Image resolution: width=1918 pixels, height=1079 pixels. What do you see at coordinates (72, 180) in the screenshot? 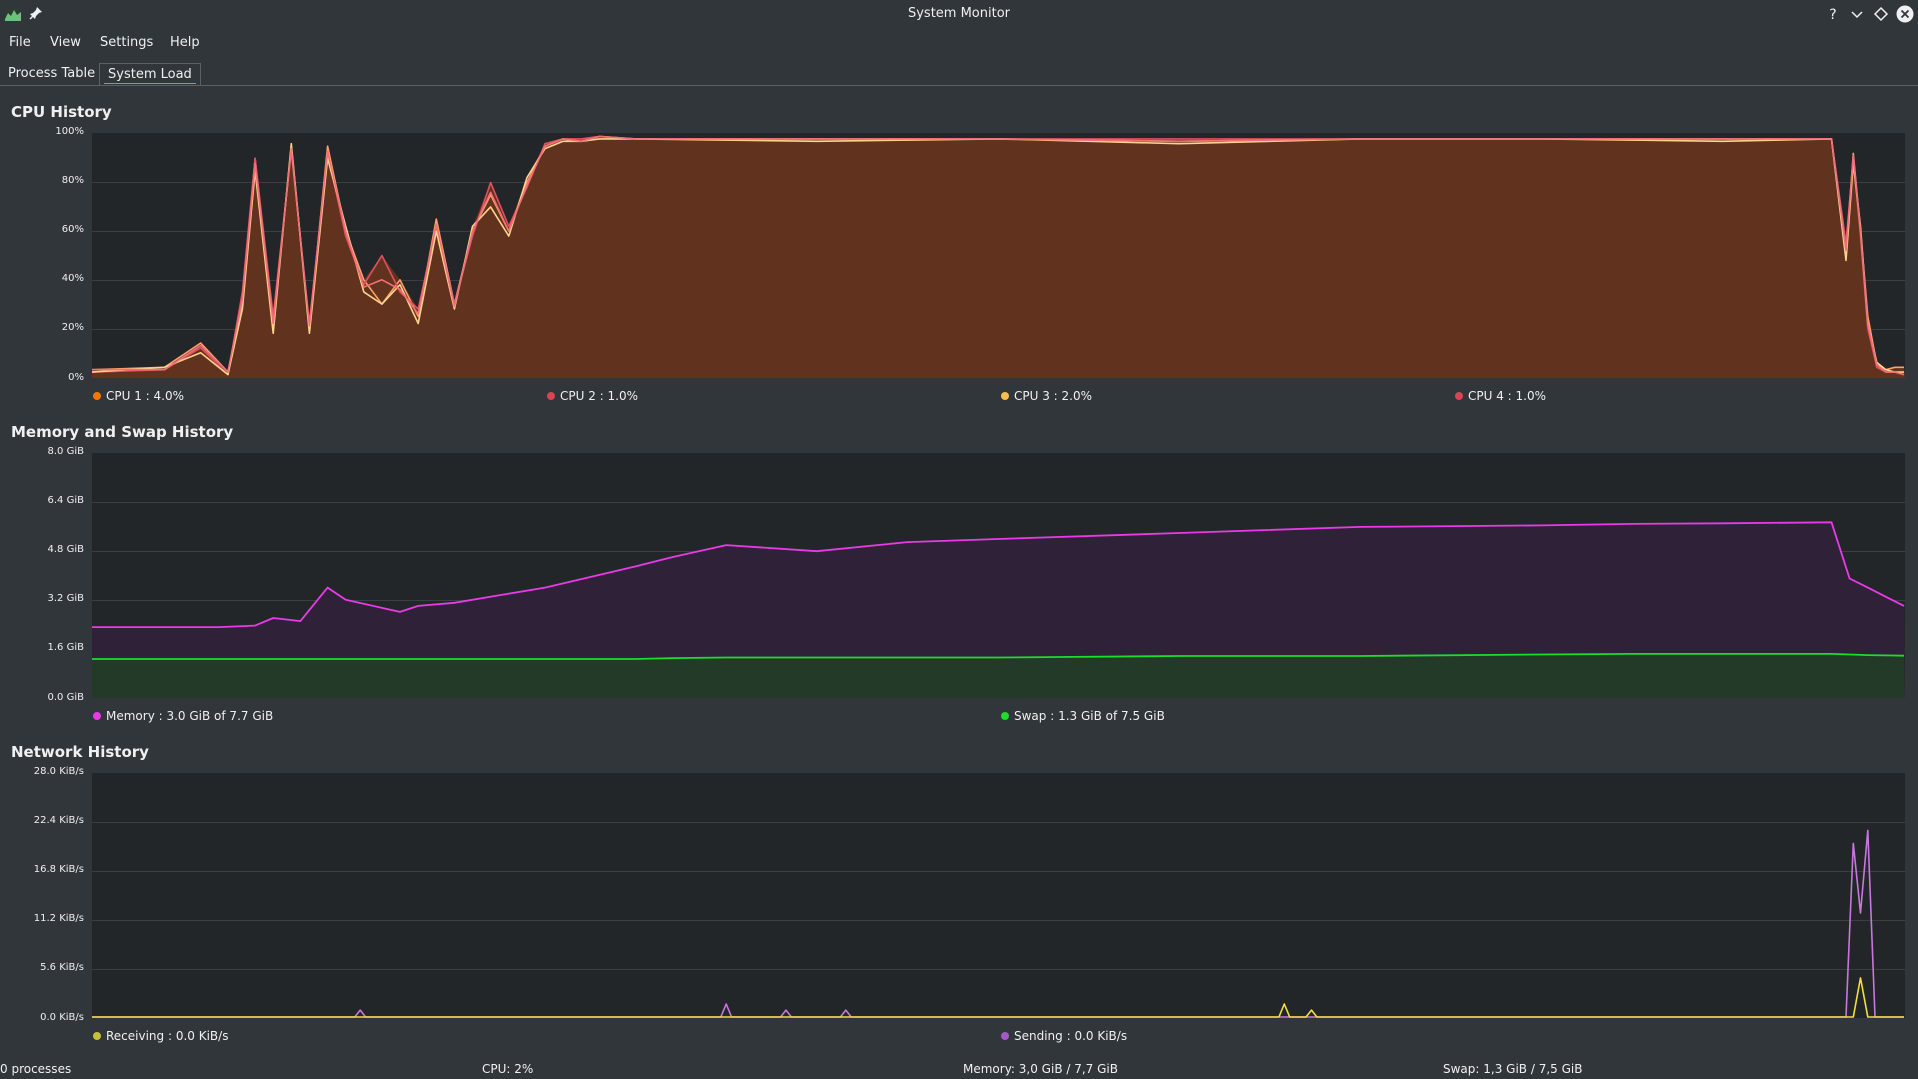
I see `cpu-ytick: 80%` at bounding box center [72, 180].